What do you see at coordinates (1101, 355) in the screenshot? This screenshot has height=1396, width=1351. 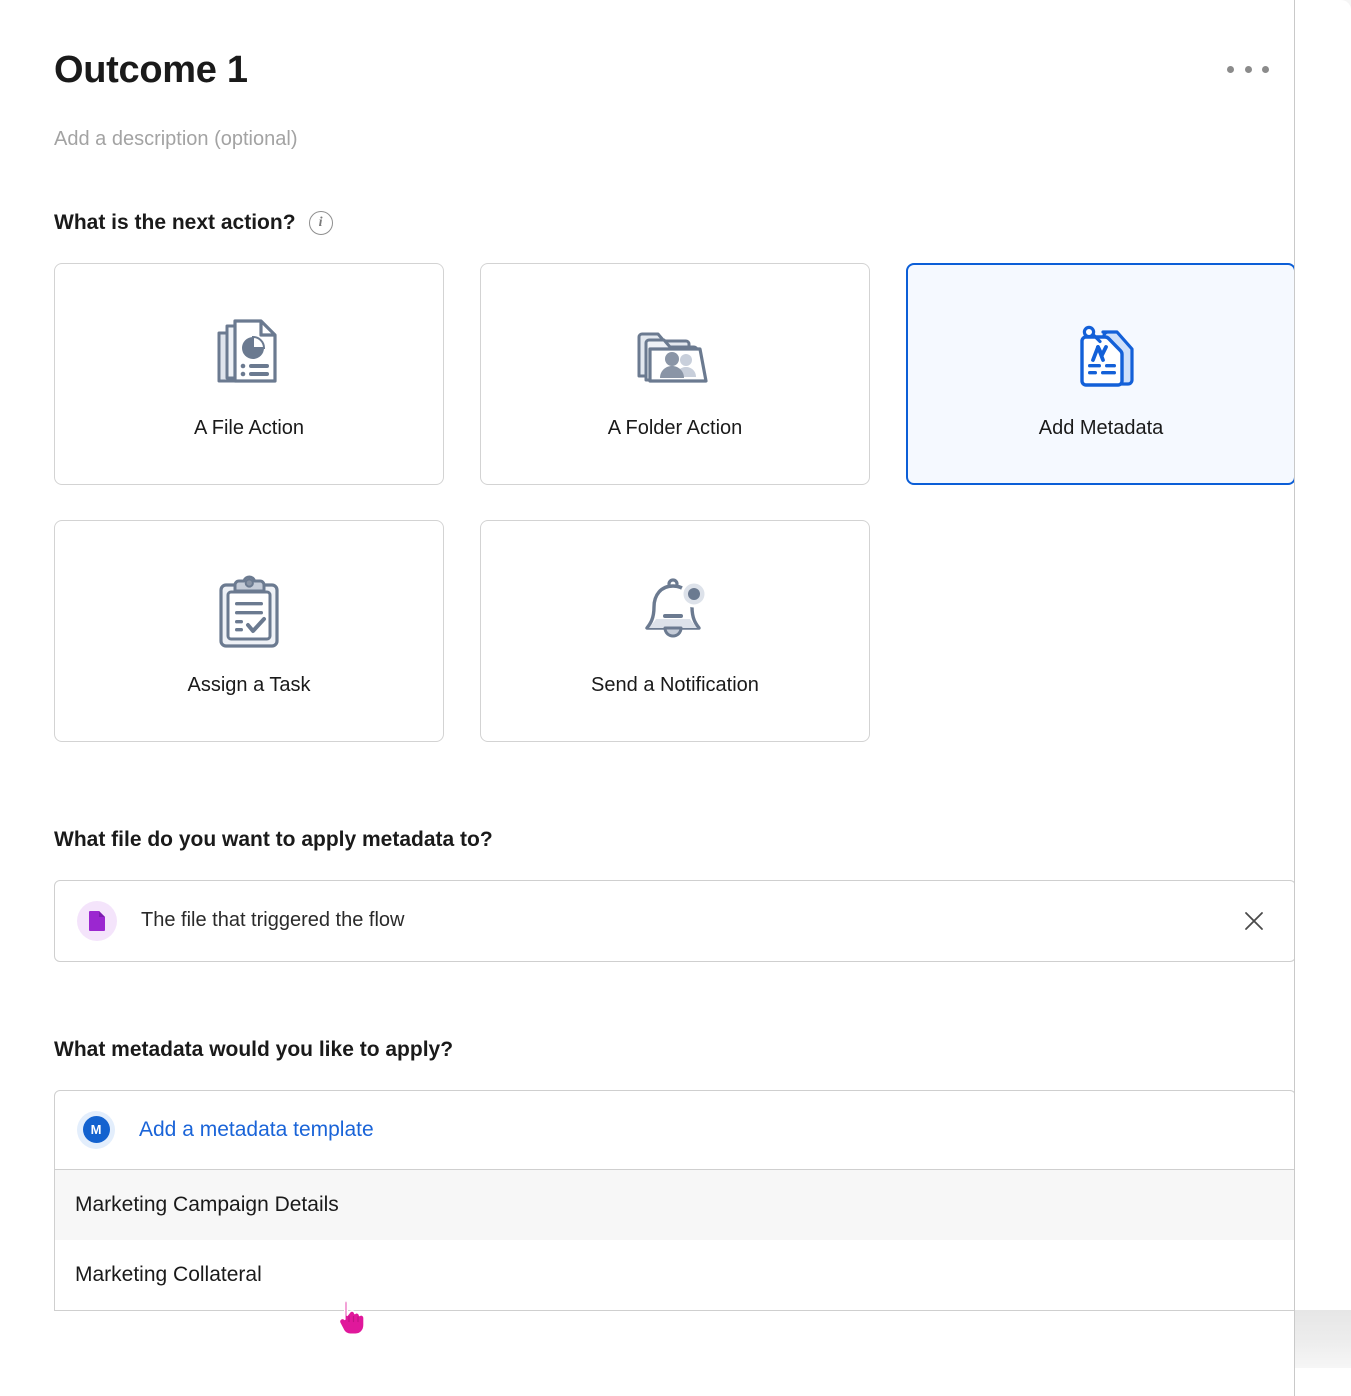 I see `metadata-tag-icon` at bounding box center [1101, 355].